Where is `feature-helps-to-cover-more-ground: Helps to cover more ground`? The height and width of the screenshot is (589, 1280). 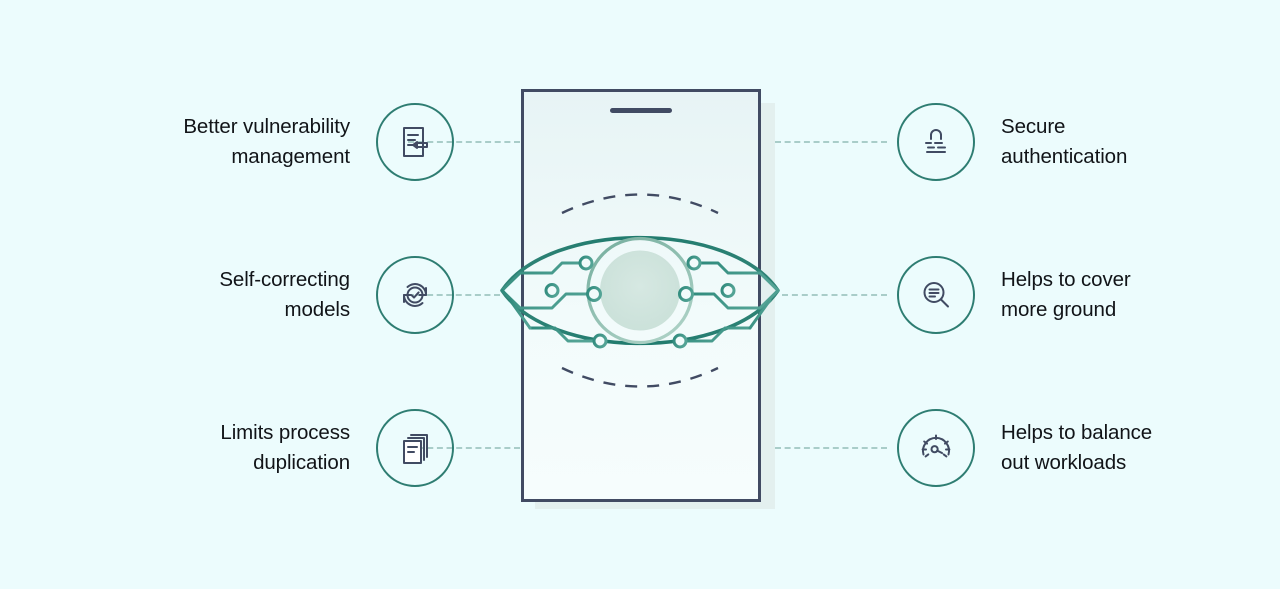
feature-helps-to-cover-more-ground: Helps to cover more ground is located at coordinates (1074, 295).